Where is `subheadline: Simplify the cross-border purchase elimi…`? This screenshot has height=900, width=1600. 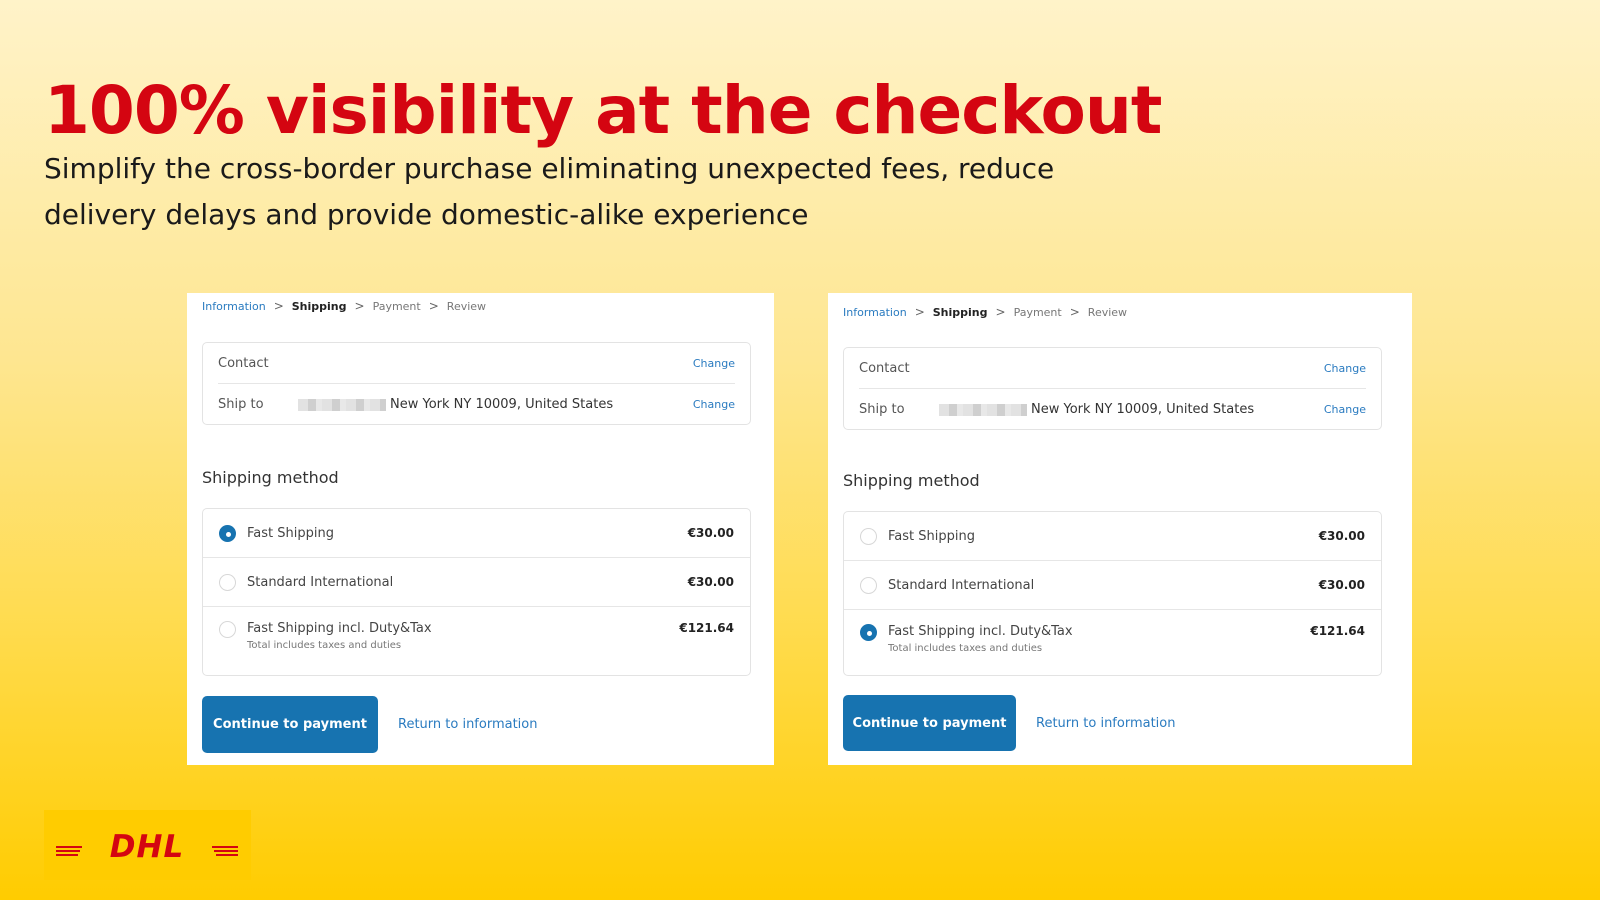
subheadline: Simplify the cross-border purchase elimi… is located at coordinates (549, 191).